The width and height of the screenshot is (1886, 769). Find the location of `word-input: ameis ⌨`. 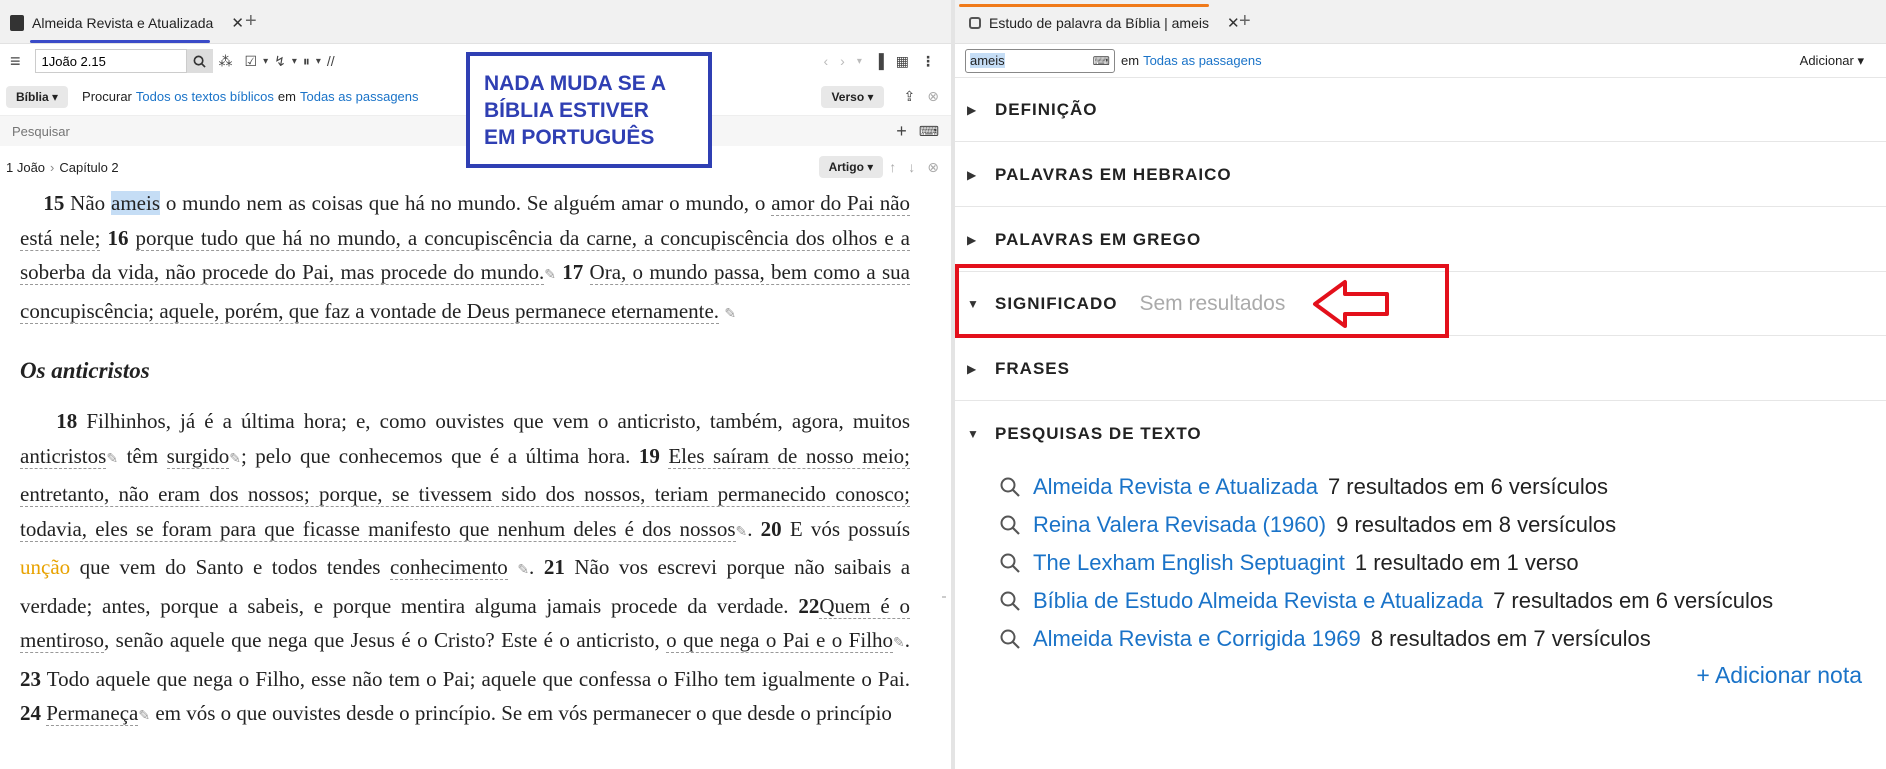

word-input: ameis ⌨ is located at coordinates (1040, 60).